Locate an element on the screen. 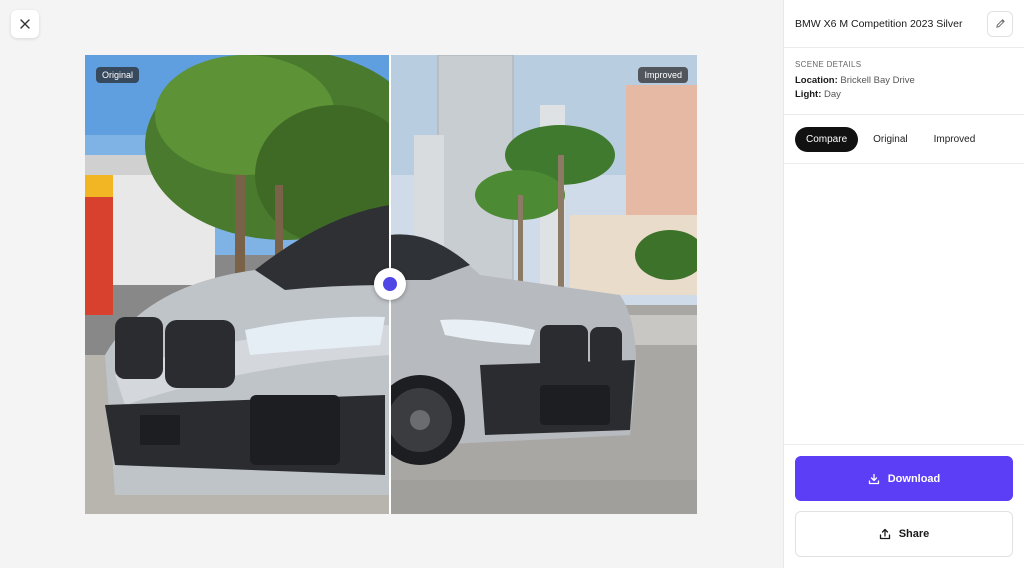 This screenshot has width=1024, height=568. download-icon is located at coordinates (873, 478).